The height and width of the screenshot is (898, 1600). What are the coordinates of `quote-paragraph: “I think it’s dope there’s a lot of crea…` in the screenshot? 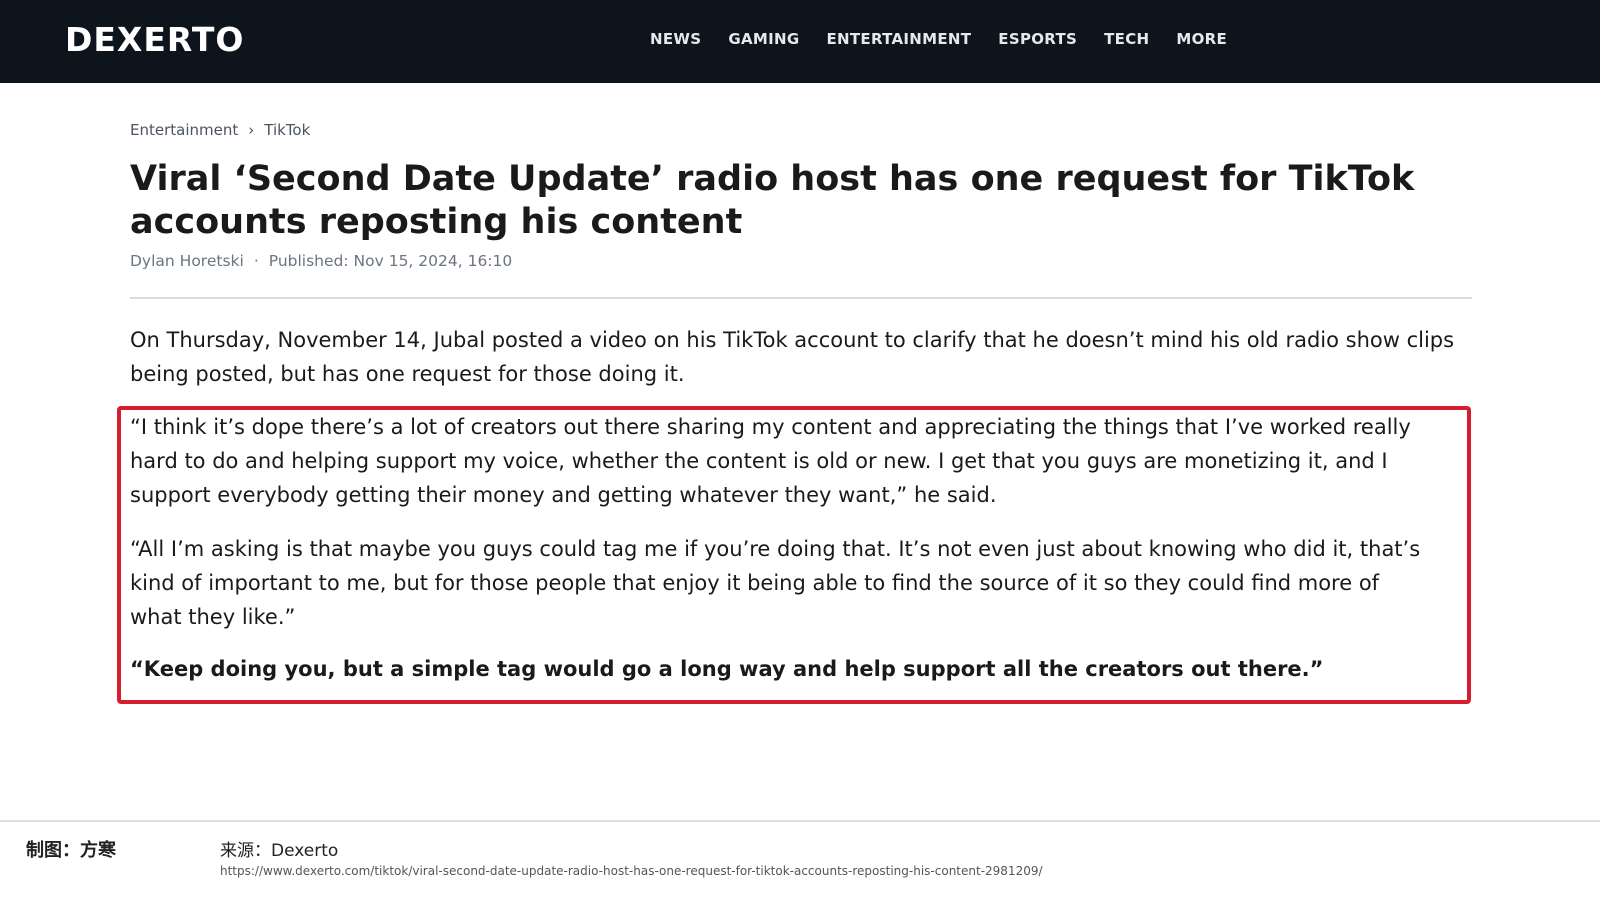 It's located at (770, 461).